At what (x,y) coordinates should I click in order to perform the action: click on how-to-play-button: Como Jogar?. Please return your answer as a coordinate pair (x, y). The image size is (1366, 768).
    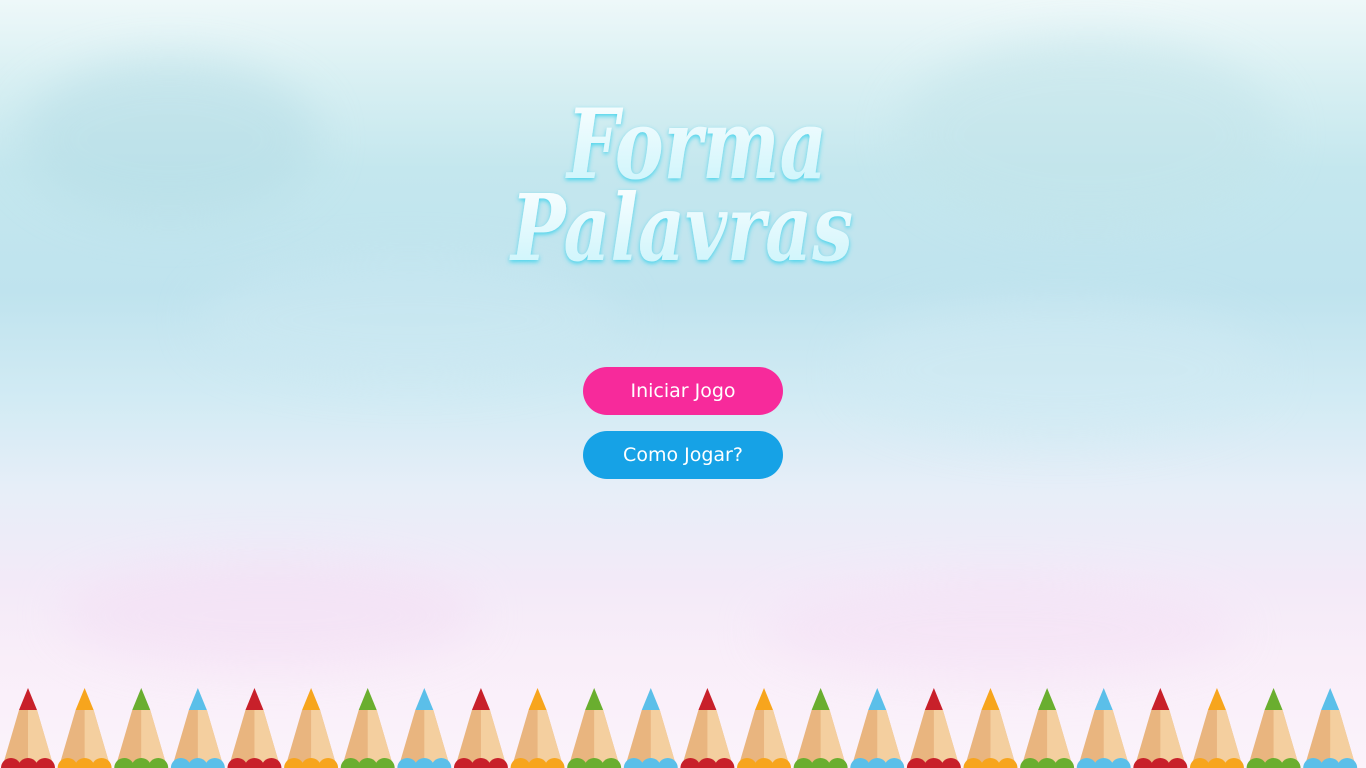
    Looking at the image, I should click on (683, 455).